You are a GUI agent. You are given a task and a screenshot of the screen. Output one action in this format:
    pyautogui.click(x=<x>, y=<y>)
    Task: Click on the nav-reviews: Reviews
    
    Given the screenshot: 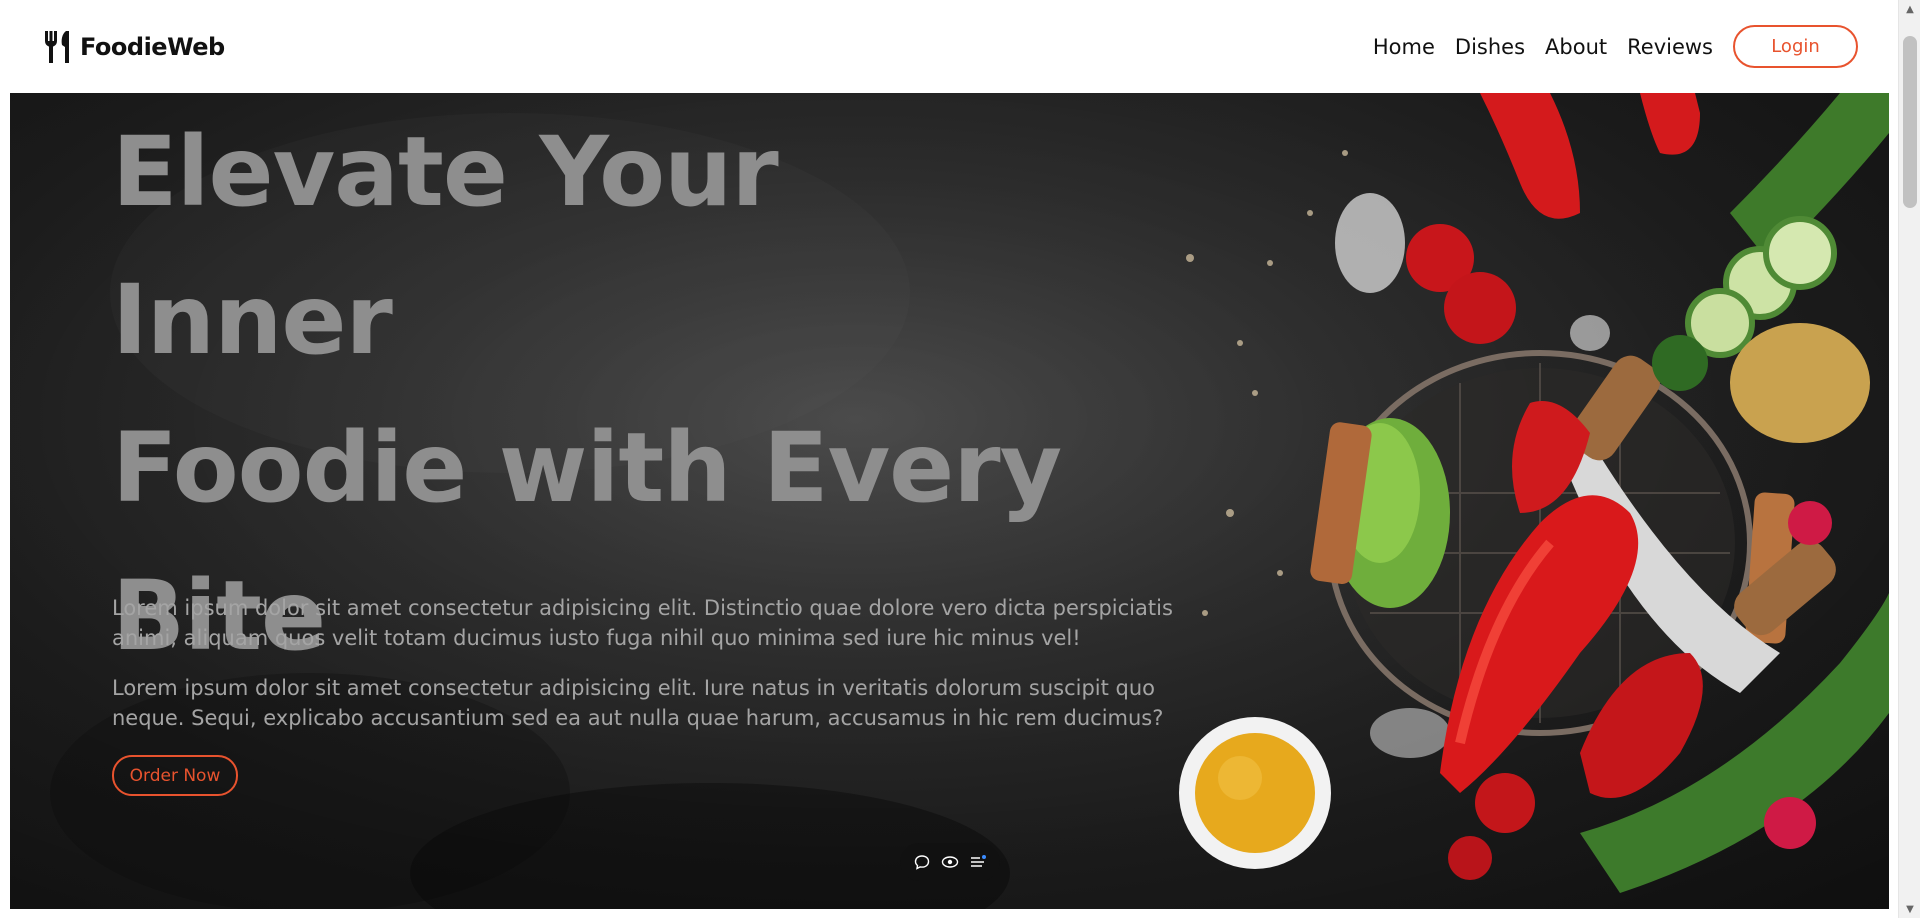 What is the action you would take?
    pyautogui.click(x=1670, y=47)
    